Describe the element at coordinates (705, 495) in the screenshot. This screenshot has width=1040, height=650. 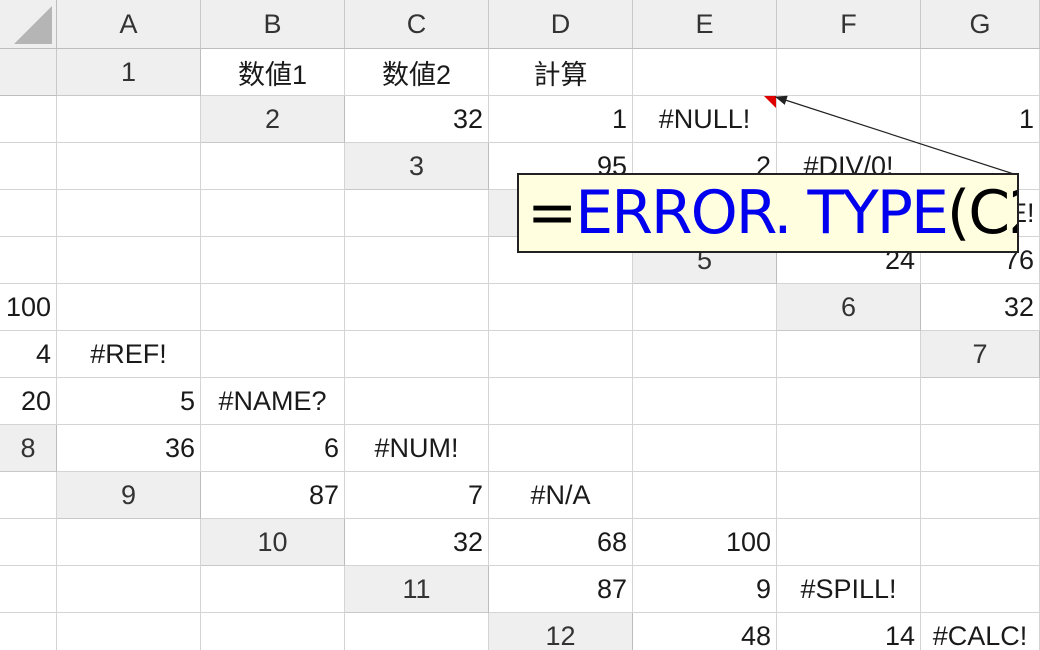
I see `cell-d9` at that location.